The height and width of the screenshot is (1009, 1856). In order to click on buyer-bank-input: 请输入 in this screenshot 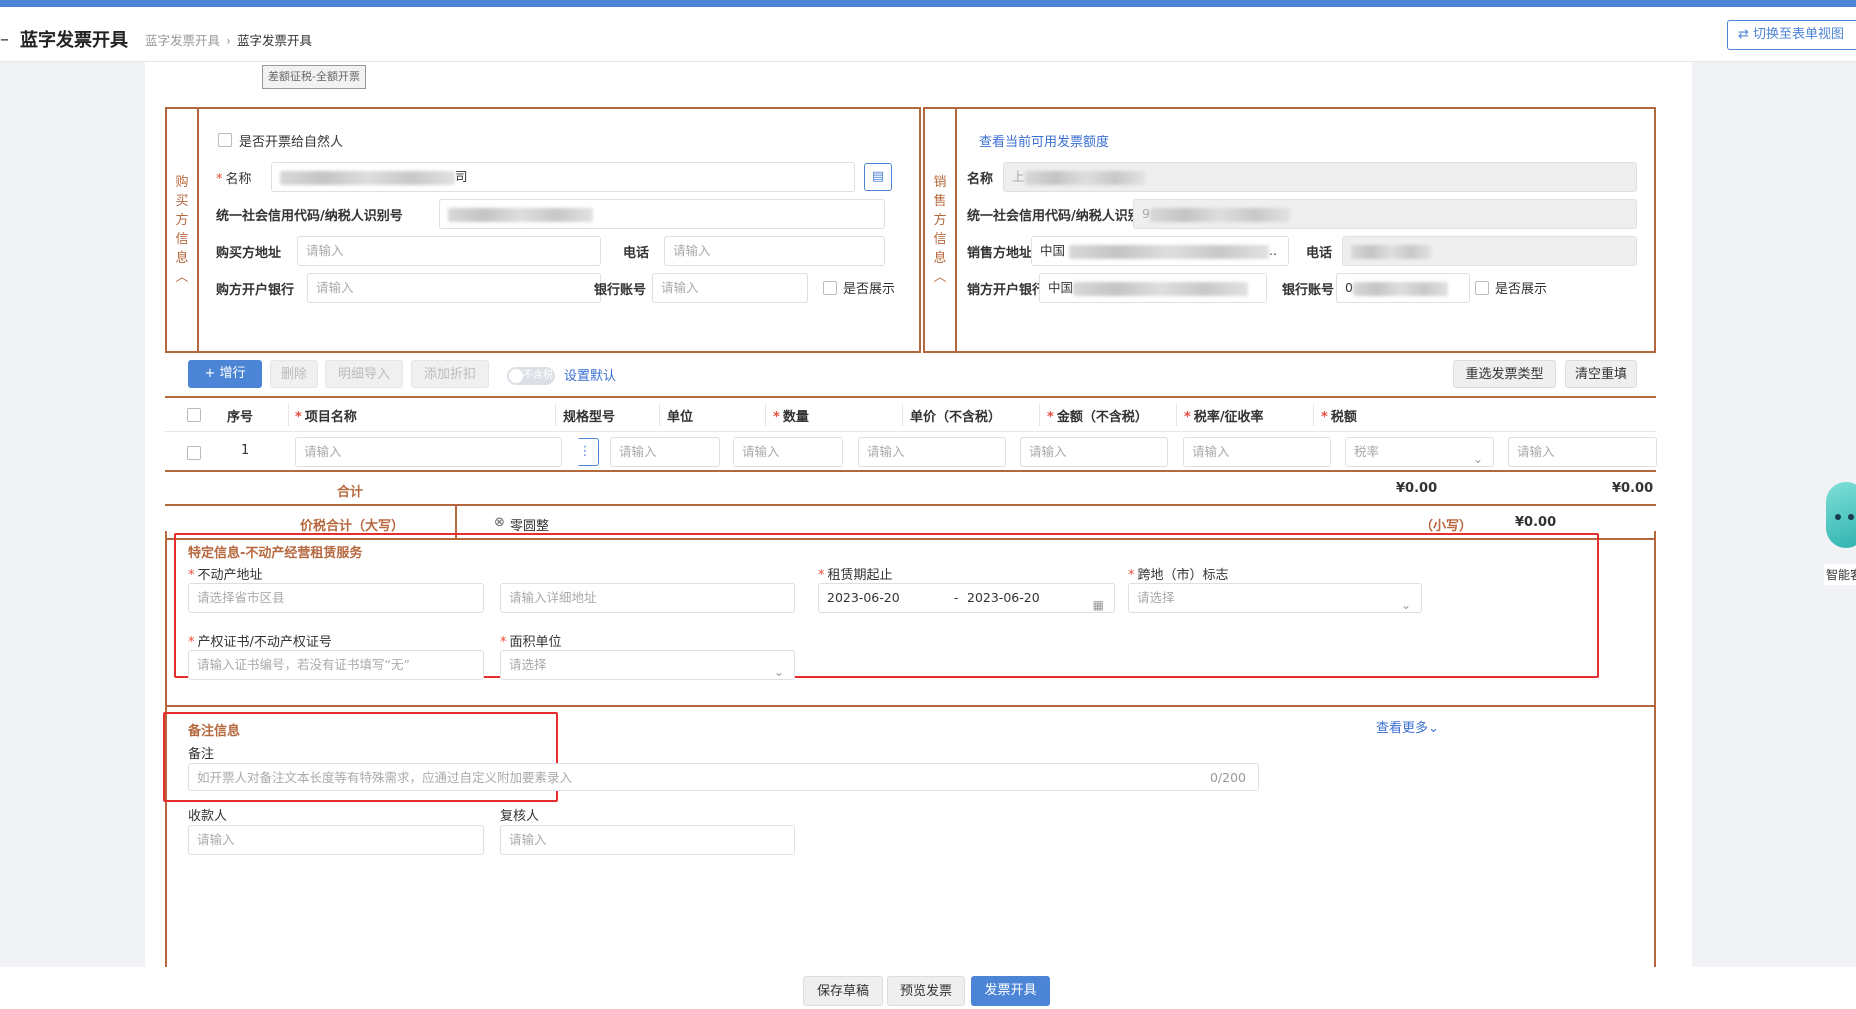, I will do `click(454, 288)`.